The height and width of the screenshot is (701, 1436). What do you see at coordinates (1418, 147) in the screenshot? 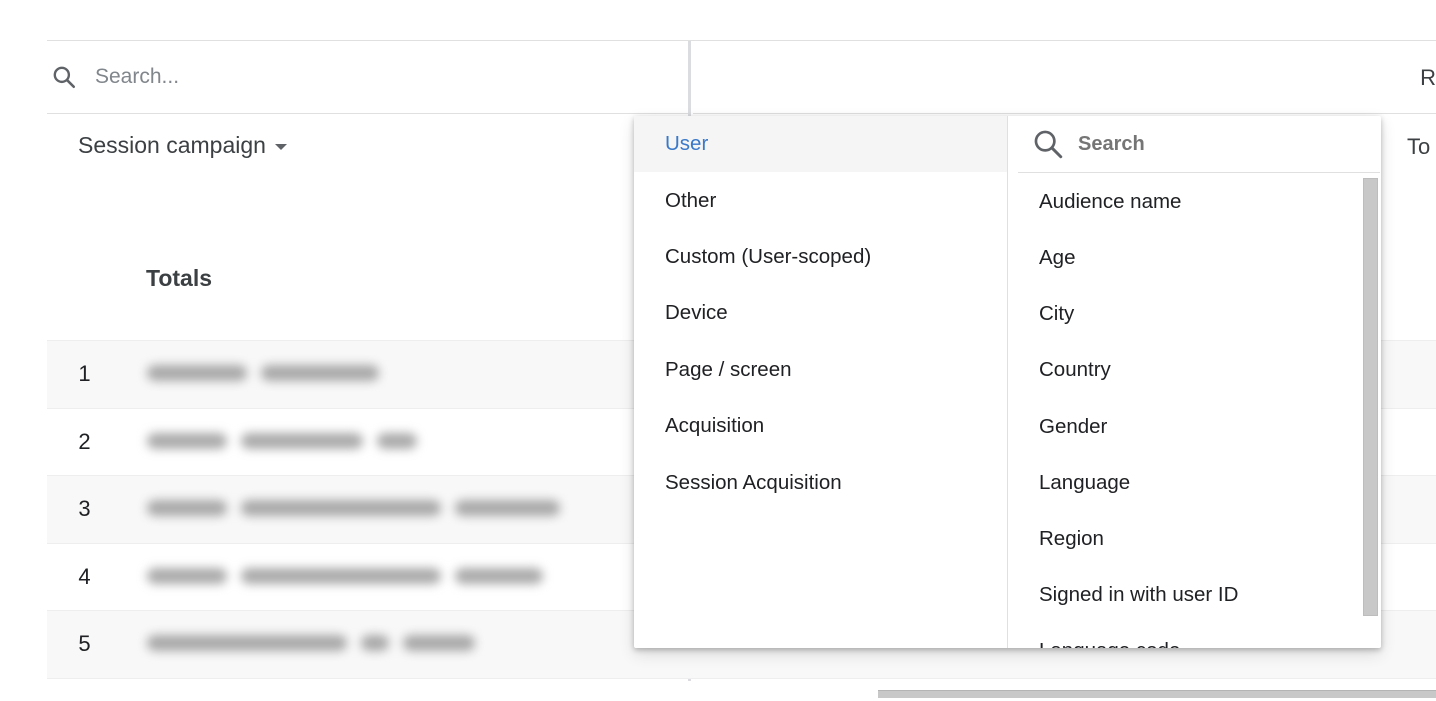
I see `metric-column-header: To` at bounding box center [1418, 147].